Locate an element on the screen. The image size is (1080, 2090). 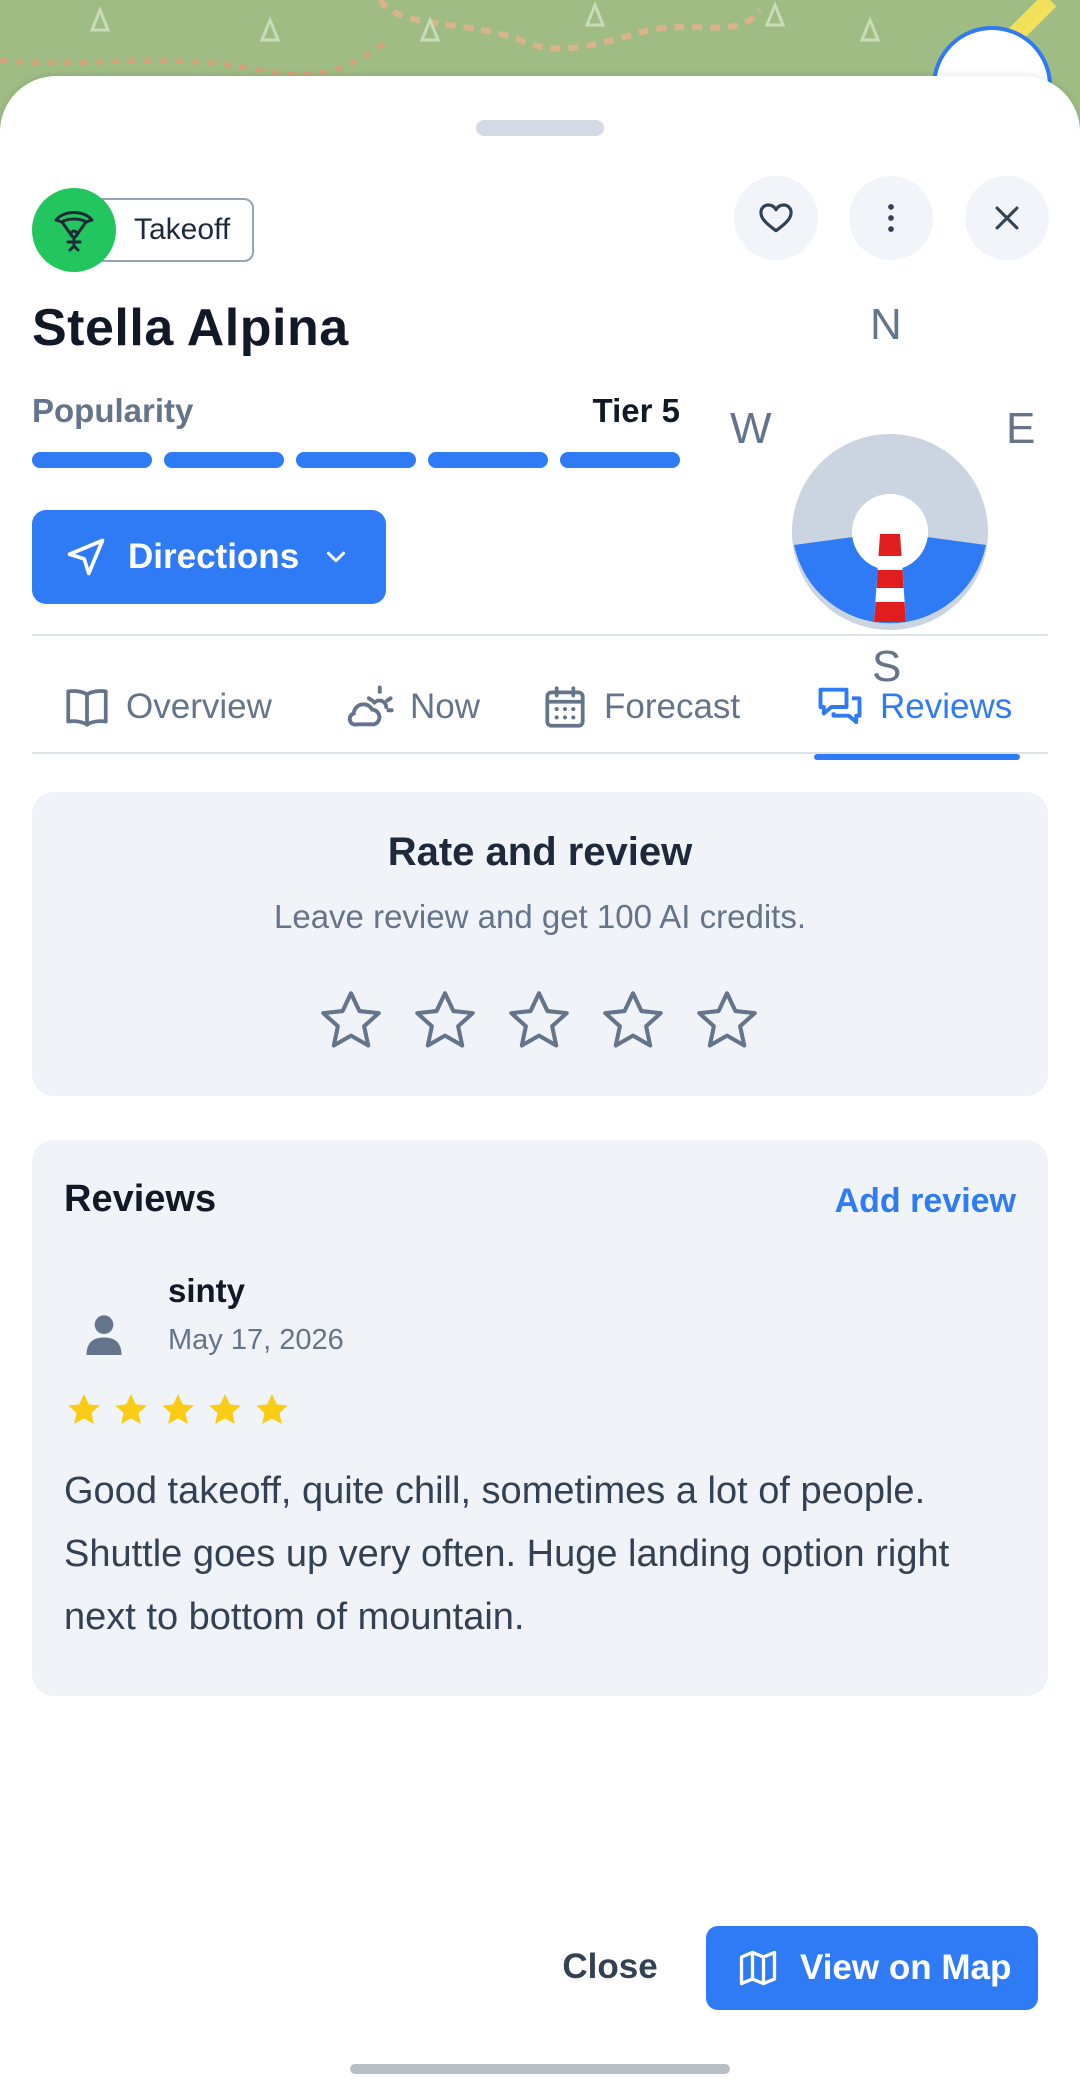
calendar-icon is located at coordinates (565, 707).